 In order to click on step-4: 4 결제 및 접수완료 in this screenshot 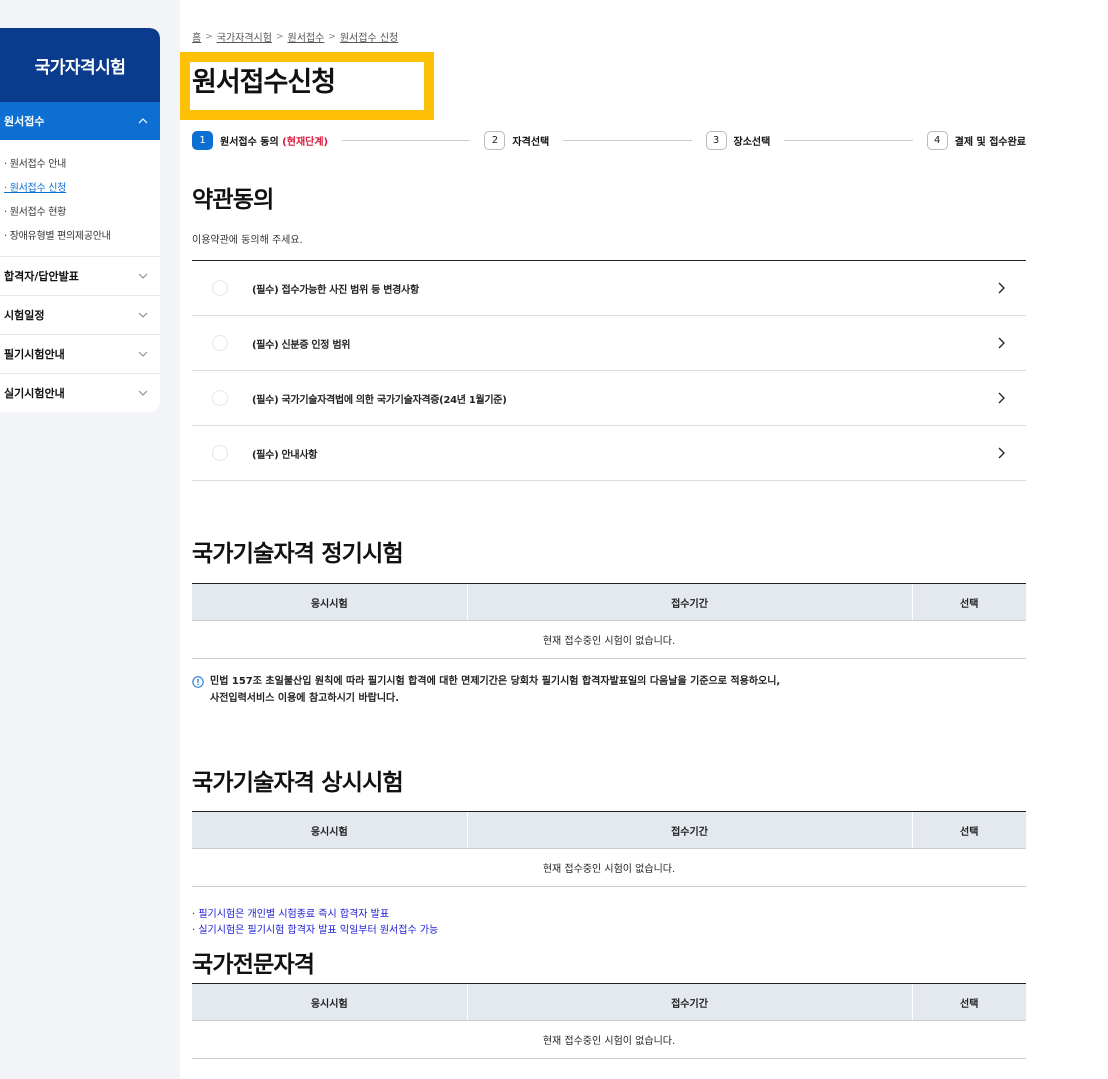, I will do `click(976, 140)`.